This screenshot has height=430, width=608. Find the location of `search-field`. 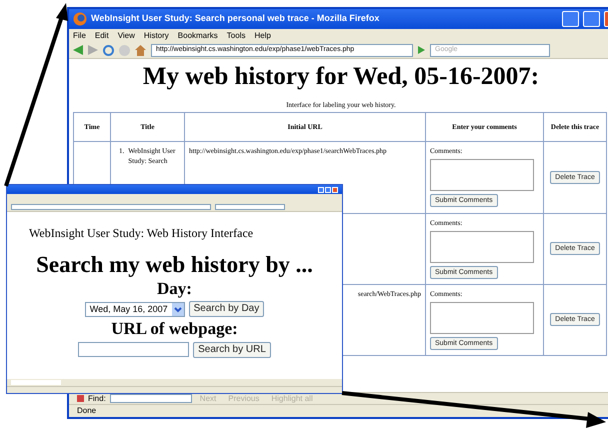

search-field is located at coordinates (250, 207).